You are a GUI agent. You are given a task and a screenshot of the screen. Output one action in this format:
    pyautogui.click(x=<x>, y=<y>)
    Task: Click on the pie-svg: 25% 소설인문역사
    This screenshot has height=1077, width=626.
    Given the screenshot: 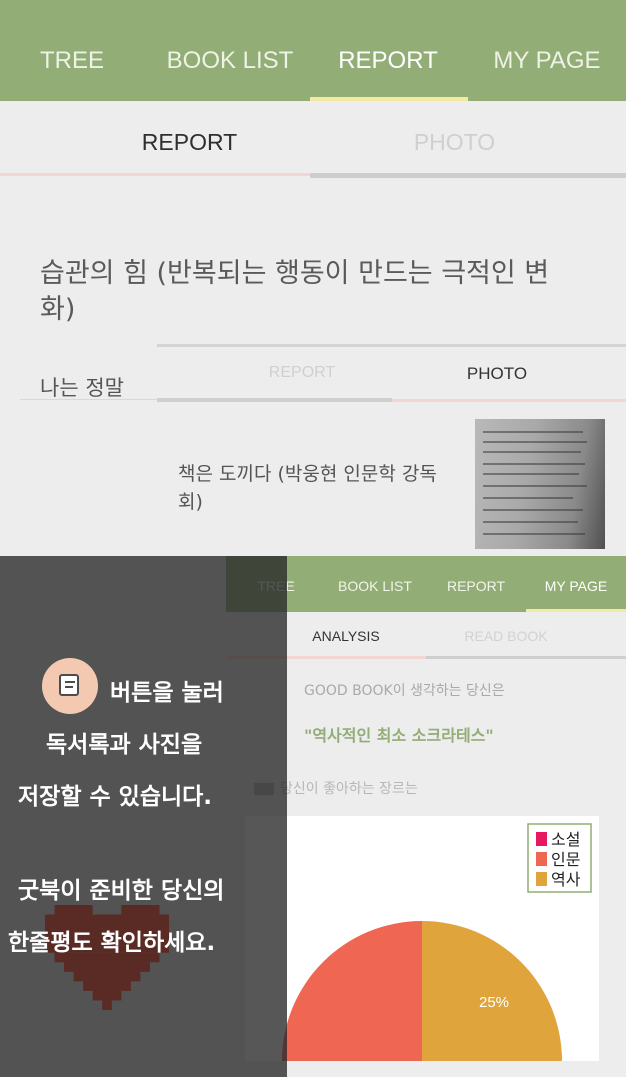 What is the action you would take?
    pyautogui.click(x=437, y=942)
    